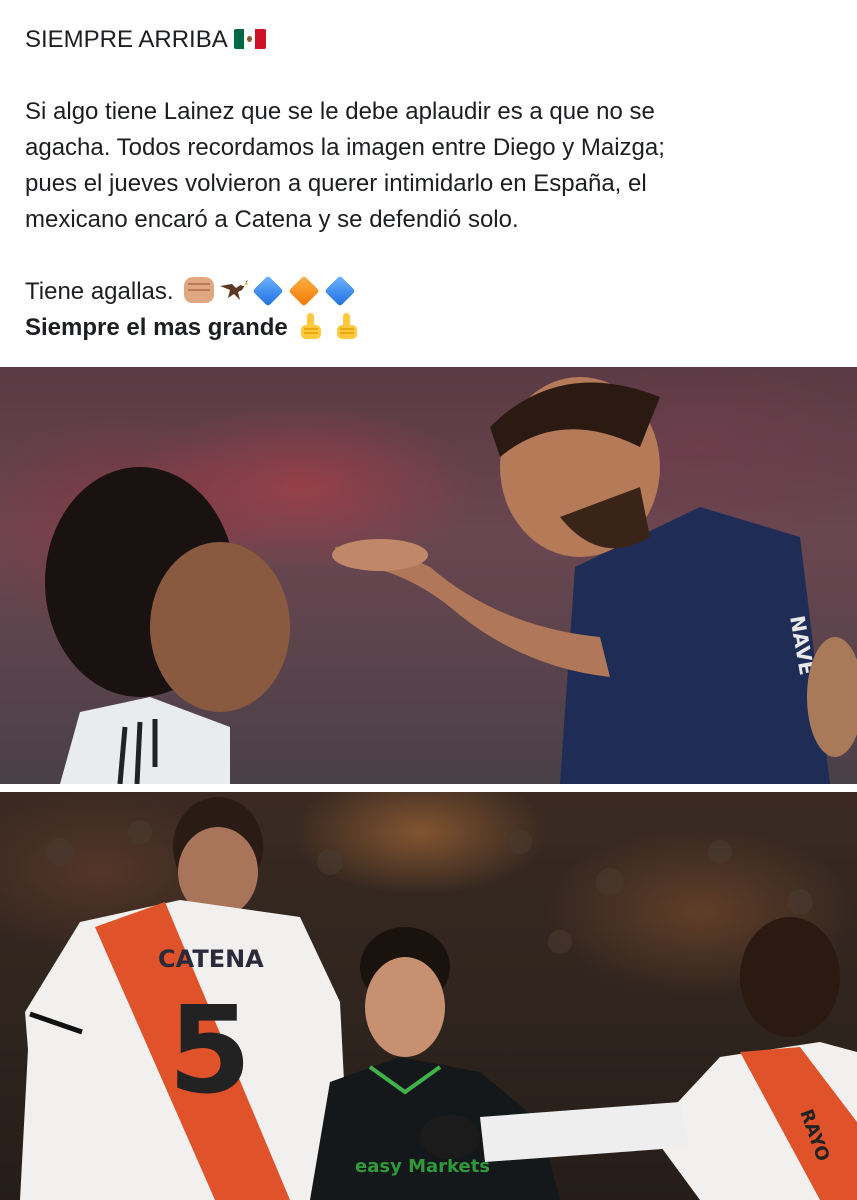 This screenshot has height=1200, width=857. I want to click on sponsor-text: easy Markets, so click(422, 1166).